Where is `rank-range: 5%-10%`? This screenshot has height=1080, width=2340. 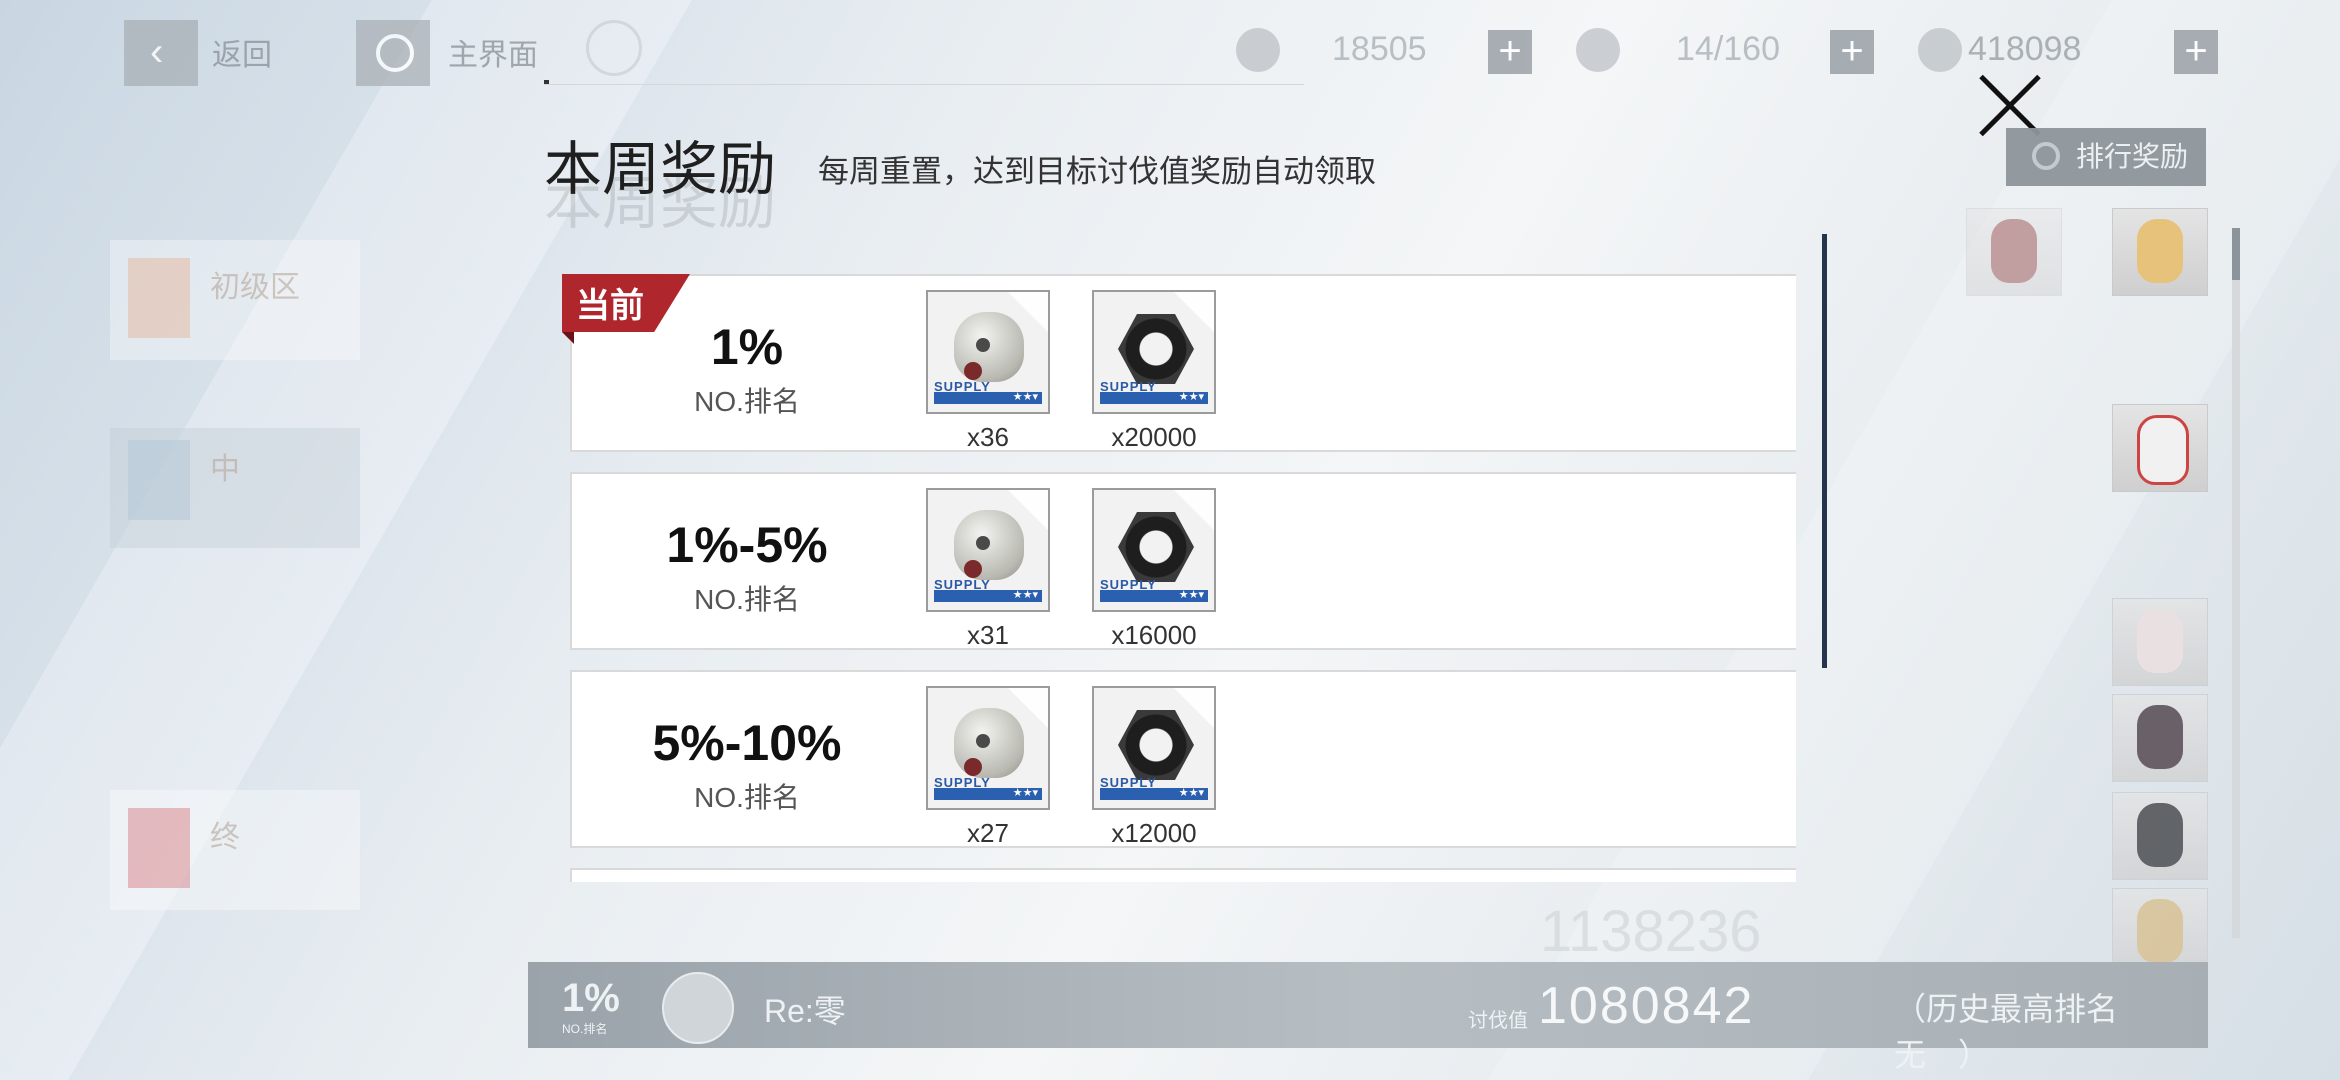
rank-range: 5%-10% is located at coordinates (747, 743).